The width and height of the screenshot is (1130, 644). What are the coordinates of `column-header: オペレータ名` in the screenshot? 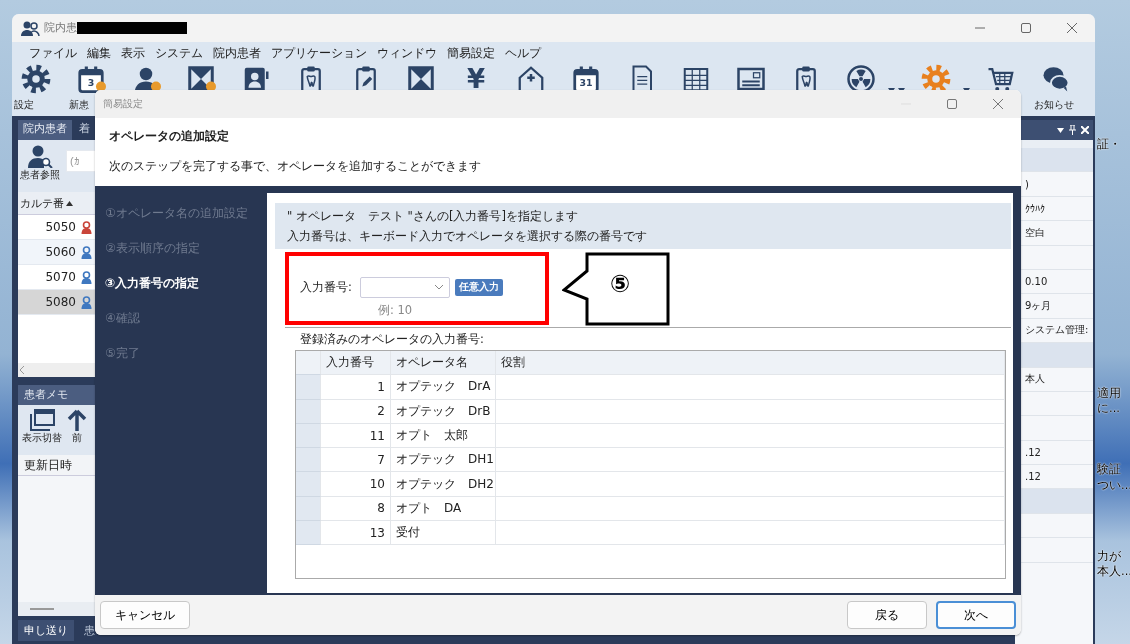 It's located at (443, 363).